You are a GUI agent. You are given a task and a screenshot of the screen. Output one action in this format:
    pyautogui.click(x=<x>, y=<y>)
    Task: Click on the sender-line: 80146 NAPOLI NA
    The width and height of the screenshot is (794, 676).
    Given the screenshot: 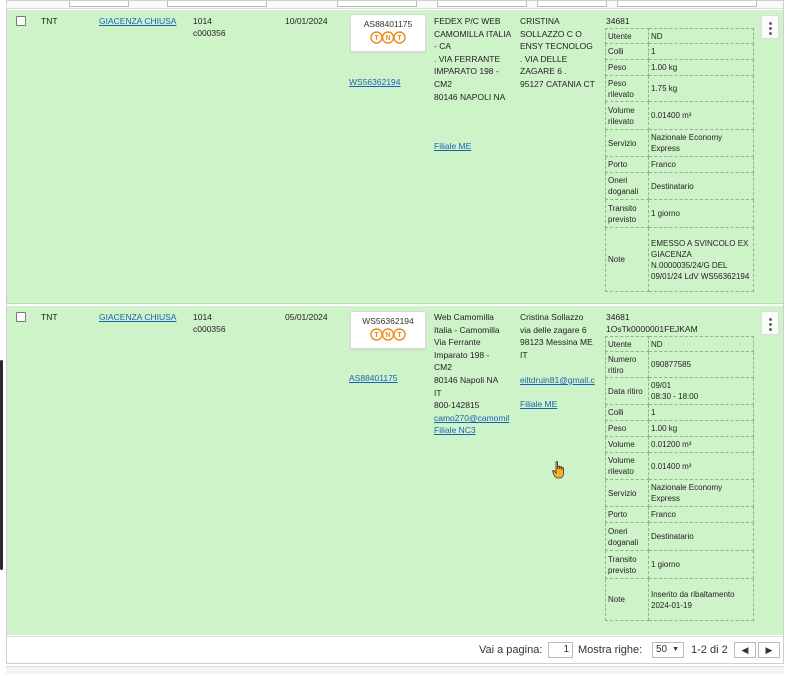 What is the action you would take?
    pyautogui.click(x=470, y=96)
    